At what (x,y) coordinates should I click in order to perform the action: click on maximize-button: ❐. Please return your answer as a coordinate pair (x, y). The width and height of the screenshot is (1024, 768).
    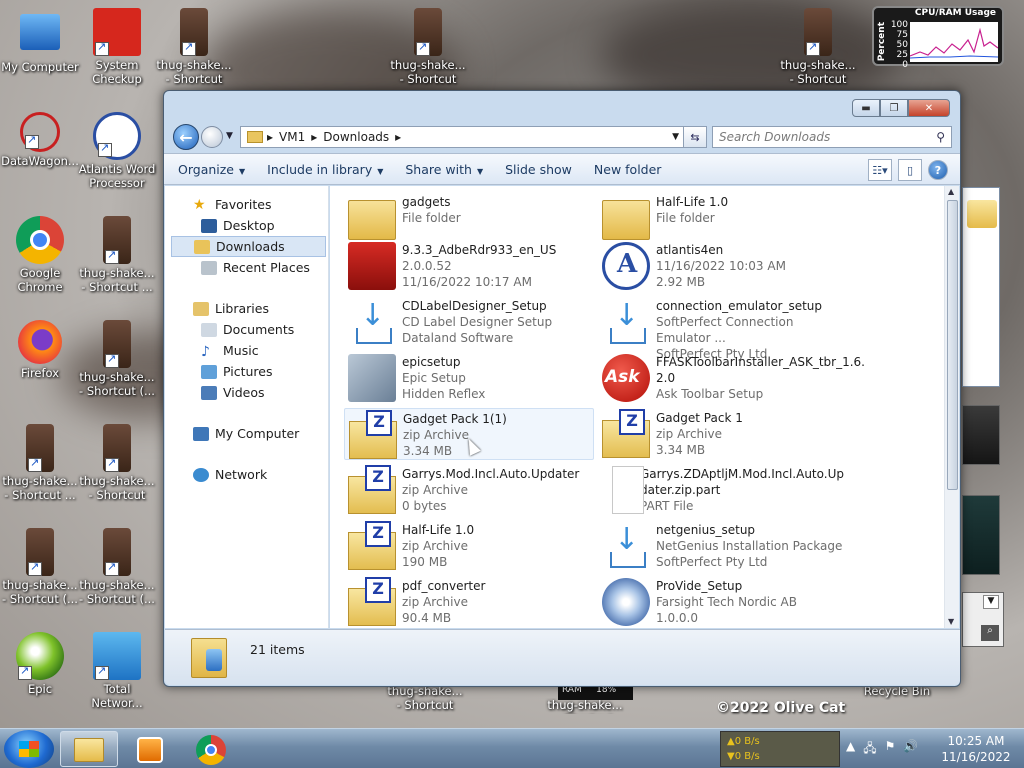
    Looking at the image, I should click on (894, 108).